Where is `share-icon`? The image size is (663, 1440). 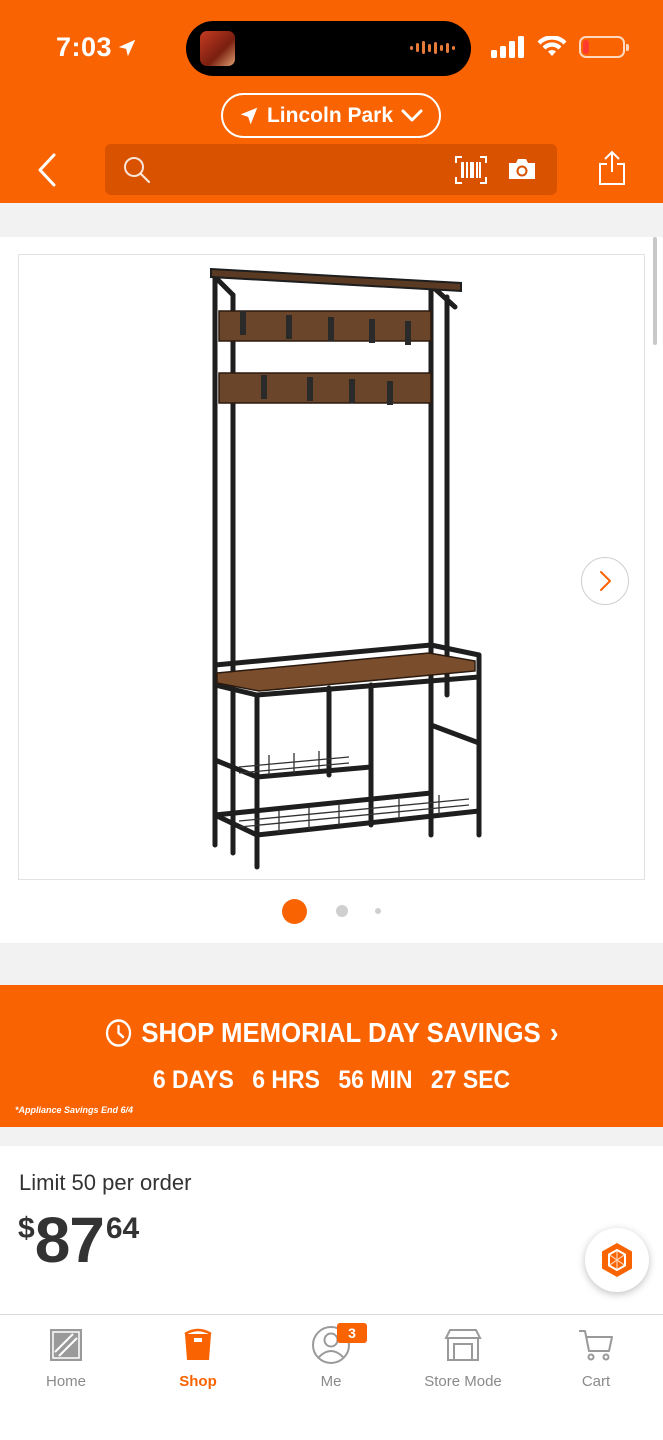 share-icon is located at coordinates (612, 167).